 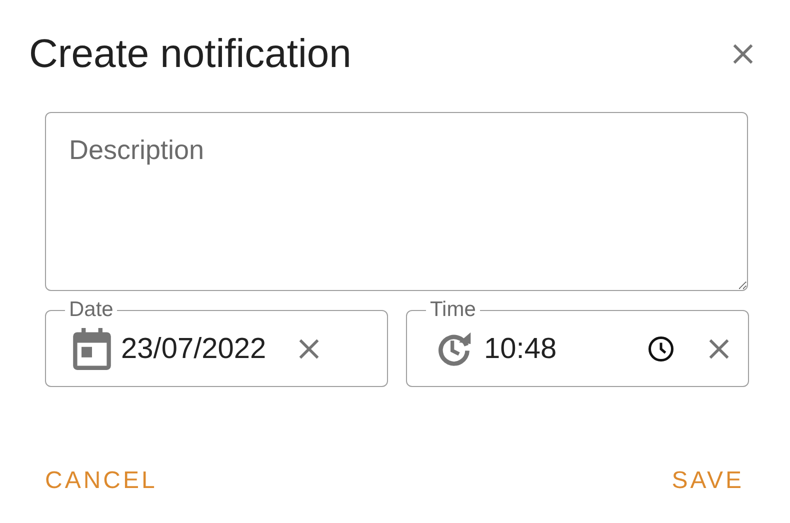 What do you see at coordinates (577, 343) in the screenshot?
I see `time-field: Time 10:48` at bounding box center [577, 343].